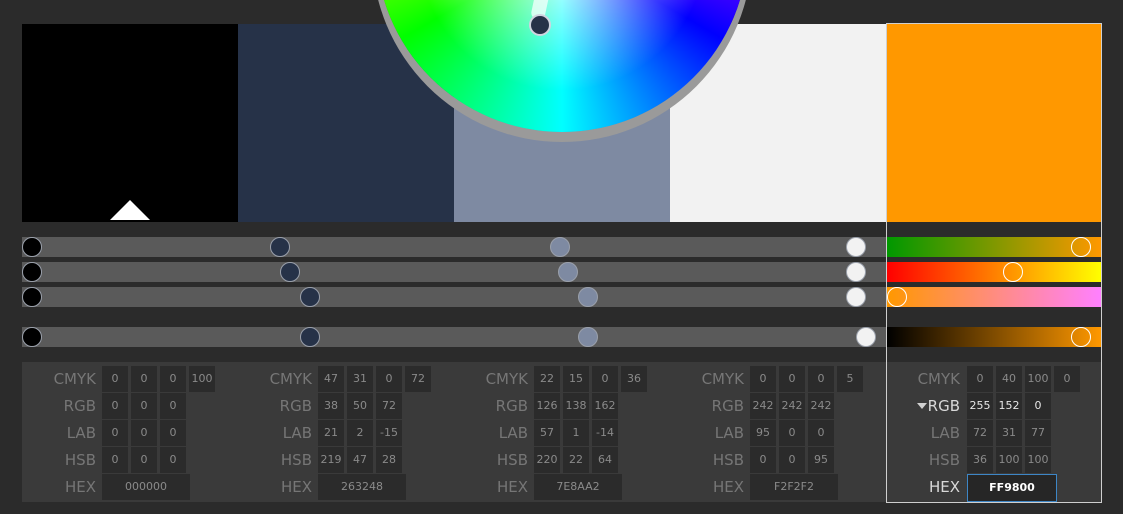 This screenshot has height=514, width=1123. Describe the element at coordinates (763, 433) in the screenshot. I see `lab-value-field: 95` at that location.